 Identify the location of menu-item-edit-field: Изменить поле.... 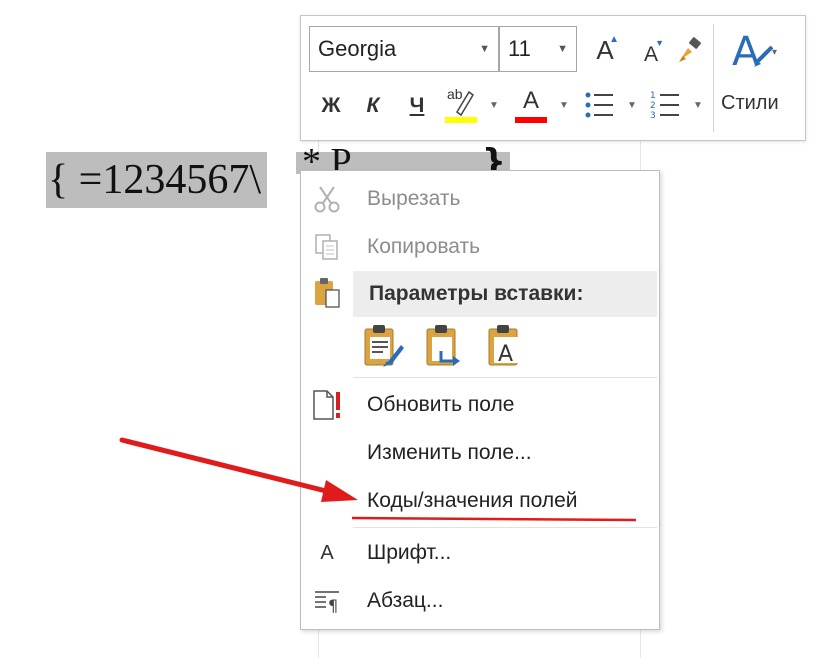
(480, 453).